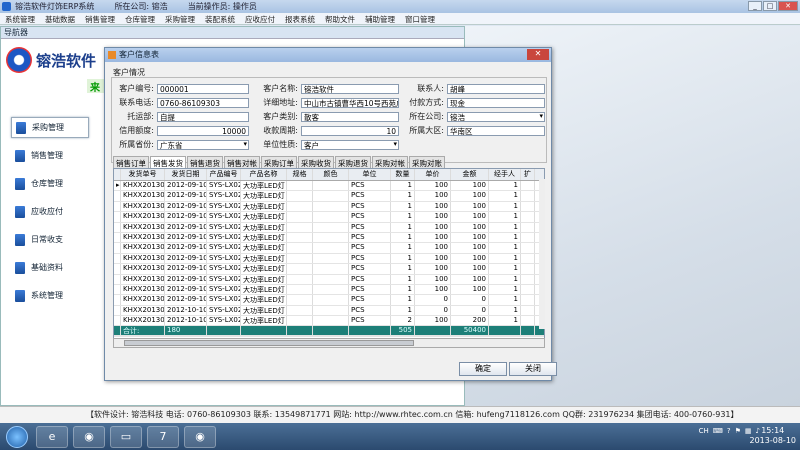  Describe the element at coordinates (350, 102) in the screenshot. I see `address-input: 中山市古镇曹华西10号西苑广场B` at that location.